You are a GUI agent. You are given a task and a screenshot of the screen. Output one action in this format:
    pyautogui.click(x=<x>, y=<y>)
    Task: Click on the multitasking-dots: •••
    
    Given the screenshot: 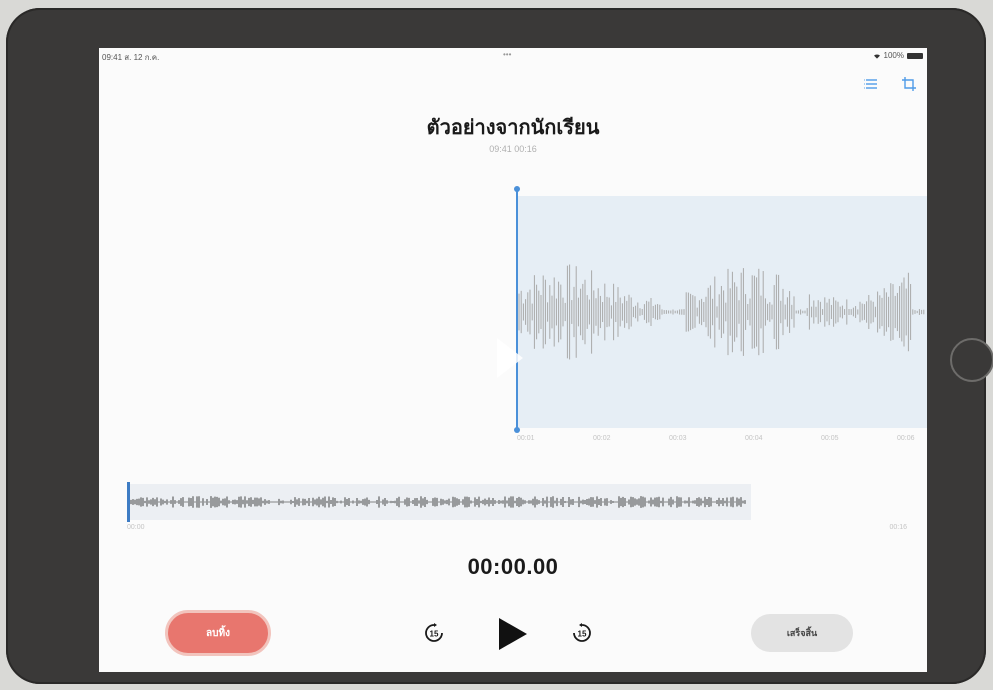 What is the action you would take?
    pyautogui.click(x=507, y=54)
    